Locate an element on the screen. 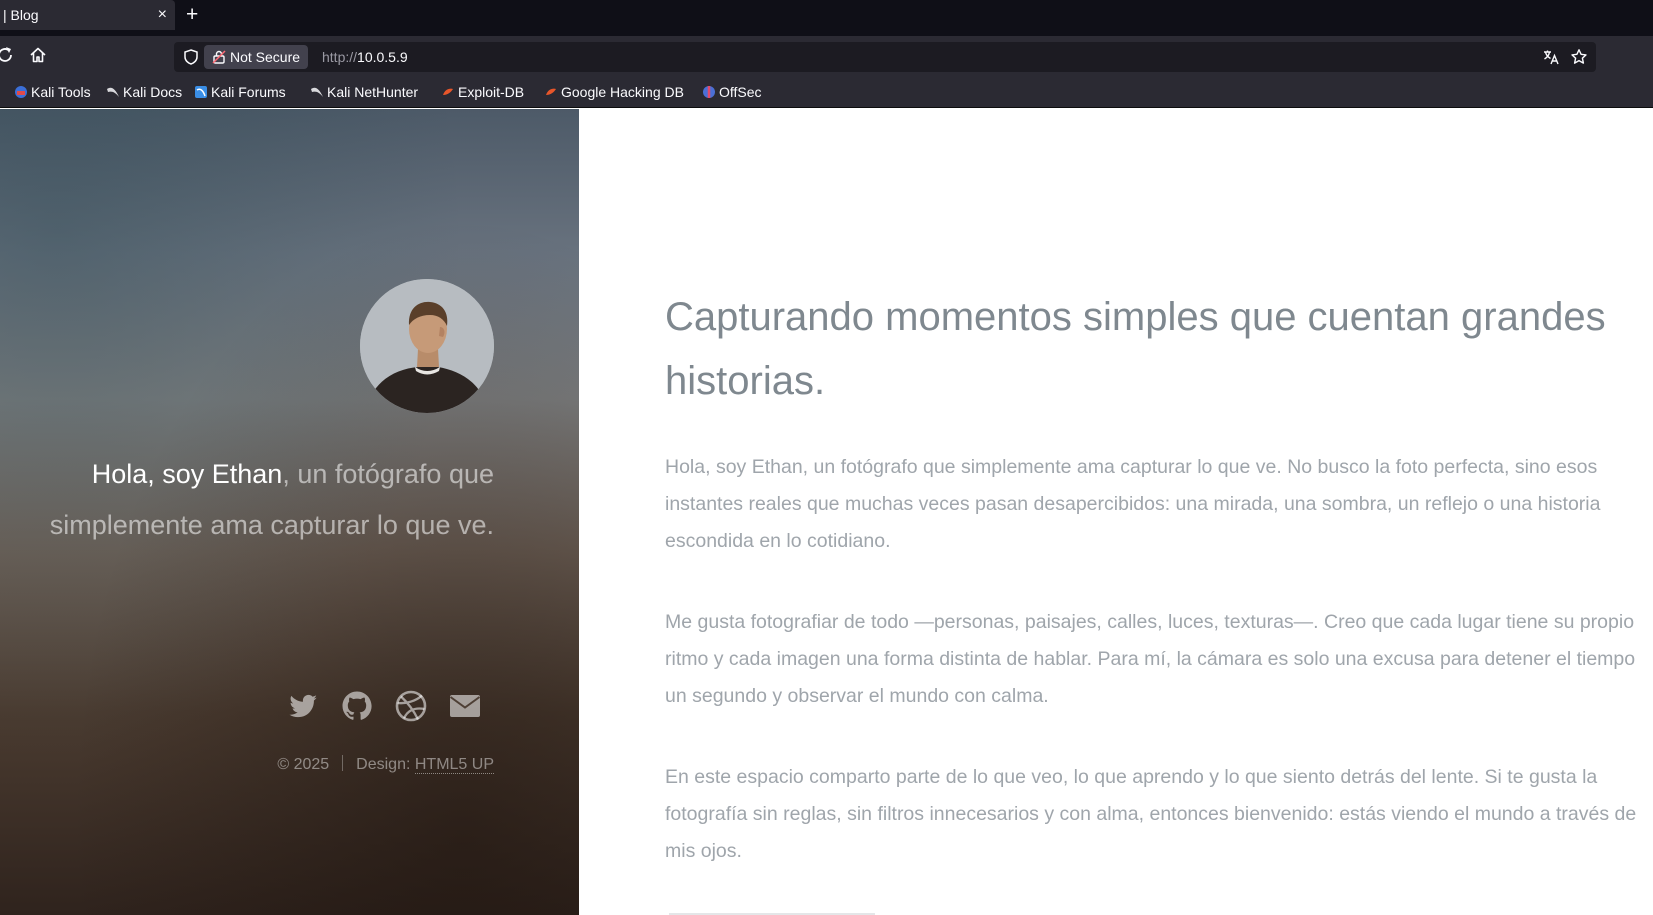 The image size is (1653, 915). offsec-icon is located at coordinates (709, 92).